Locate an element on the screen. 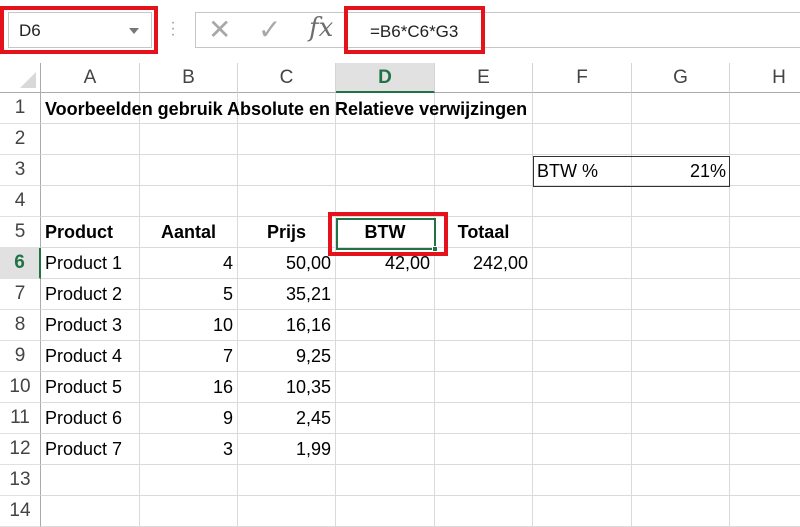 The image size is (800, 527). cell-g10 is located at coordinates (681, 387).